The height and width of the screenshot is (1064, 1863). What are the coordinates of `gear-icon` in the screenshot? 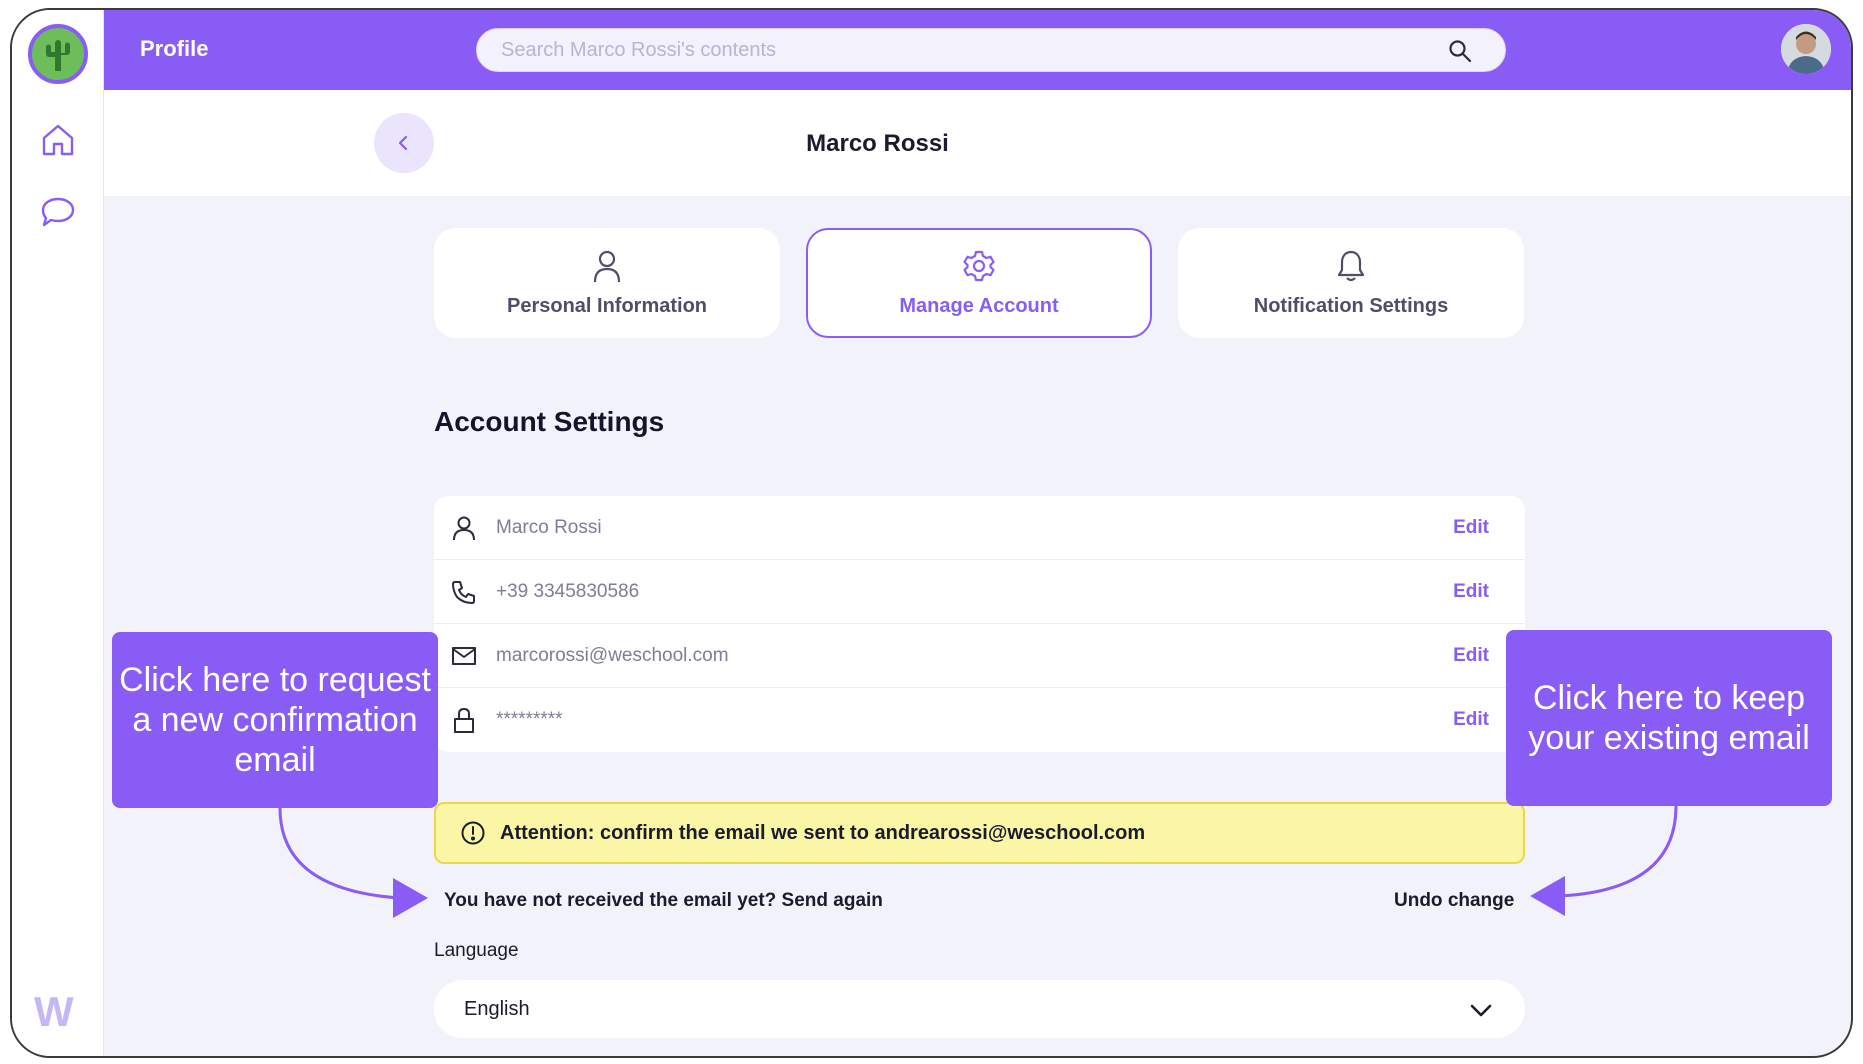 It's located at (979, 265).